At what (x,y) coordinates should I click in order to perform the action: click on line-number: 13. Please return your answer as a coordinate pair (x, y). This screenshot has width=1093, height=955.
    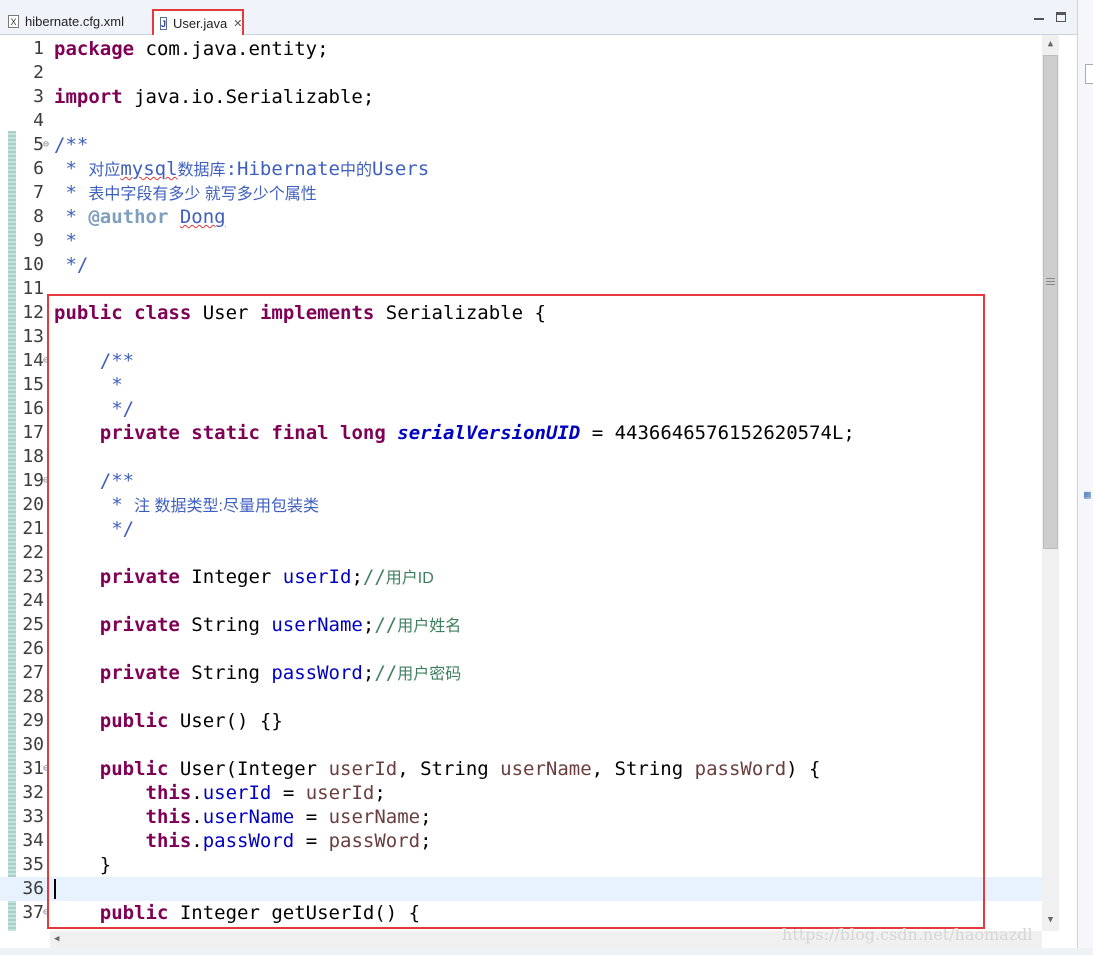
    Looking at the image, I should click on (33, 336).